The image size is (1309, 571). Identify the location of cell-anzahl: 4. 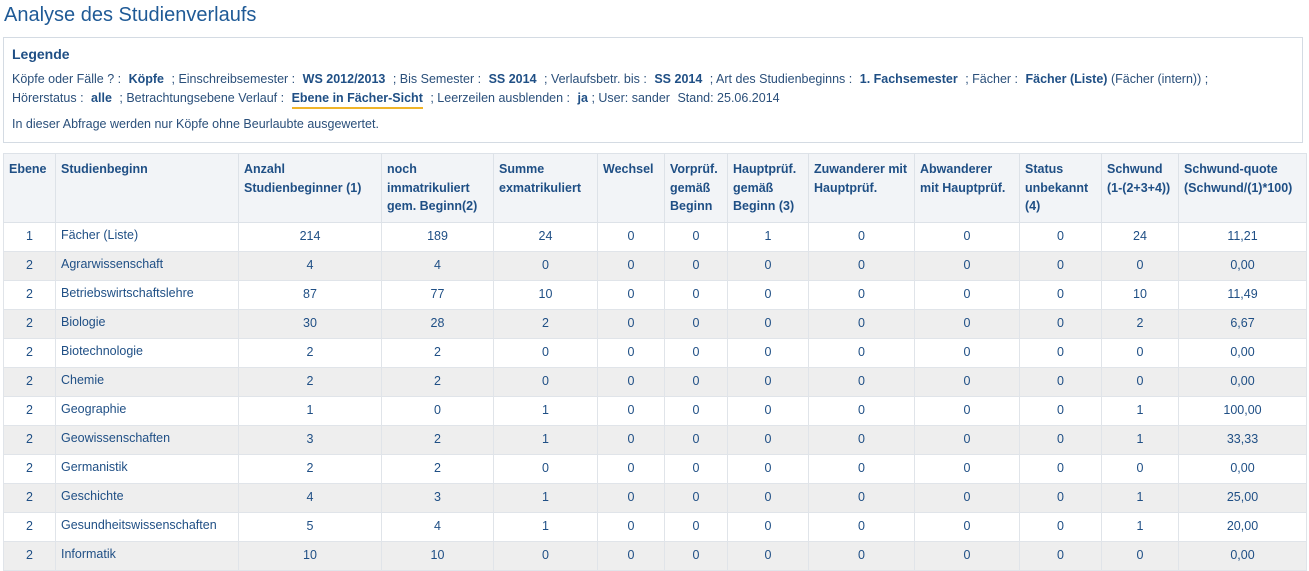
(310, 497).